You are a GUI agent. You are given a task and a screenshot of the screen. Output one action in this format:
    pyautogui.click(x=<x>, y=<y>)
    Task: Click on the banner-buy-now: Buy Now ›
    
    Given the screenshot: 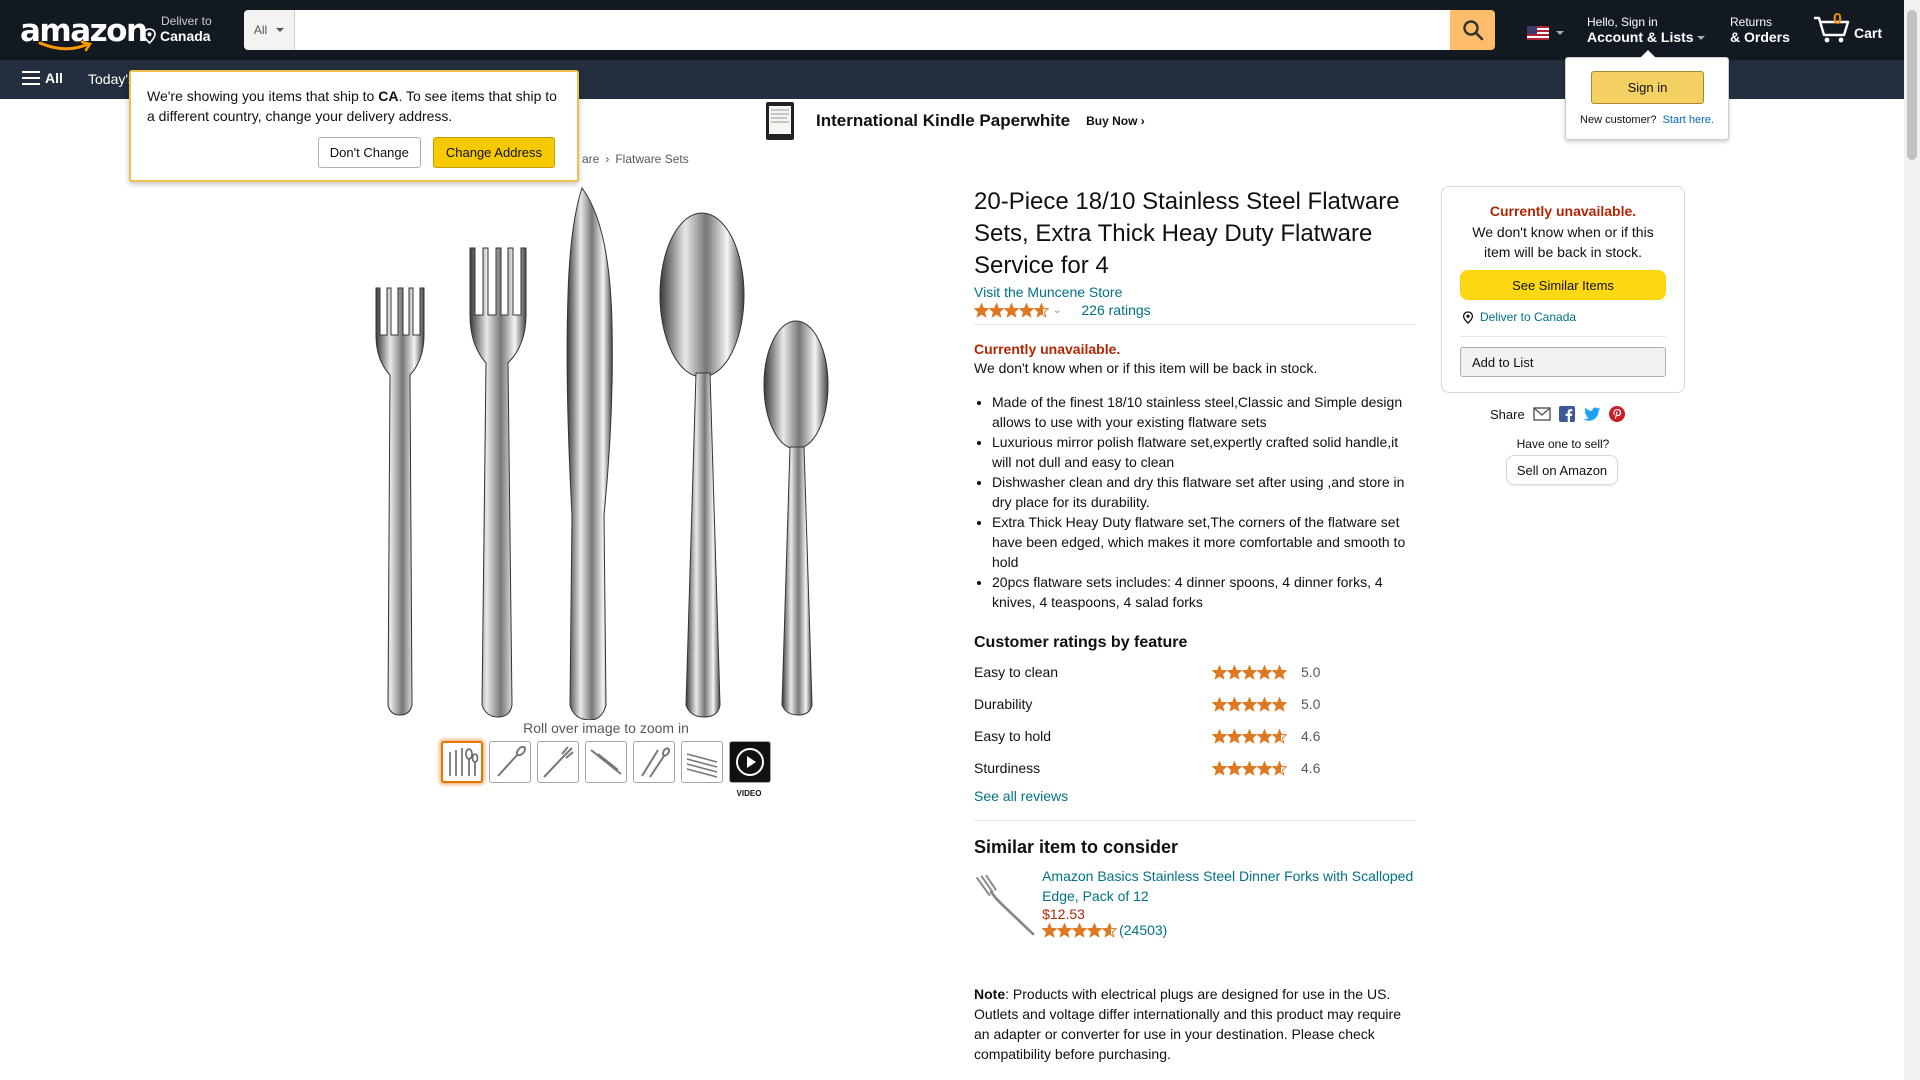 What is the action you would take?
    pyautogui.click(x=1115, y=121)
    